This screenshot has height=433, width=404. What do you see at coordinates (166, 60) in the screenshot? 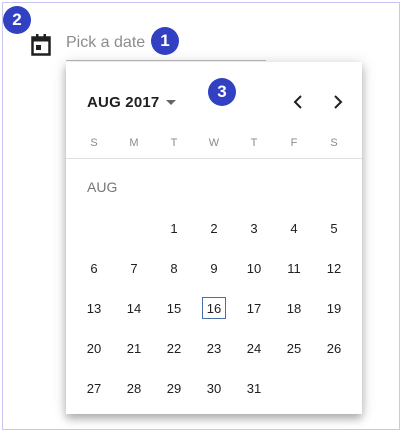
I see `date-input-underline` at bounding box center [166, 60].